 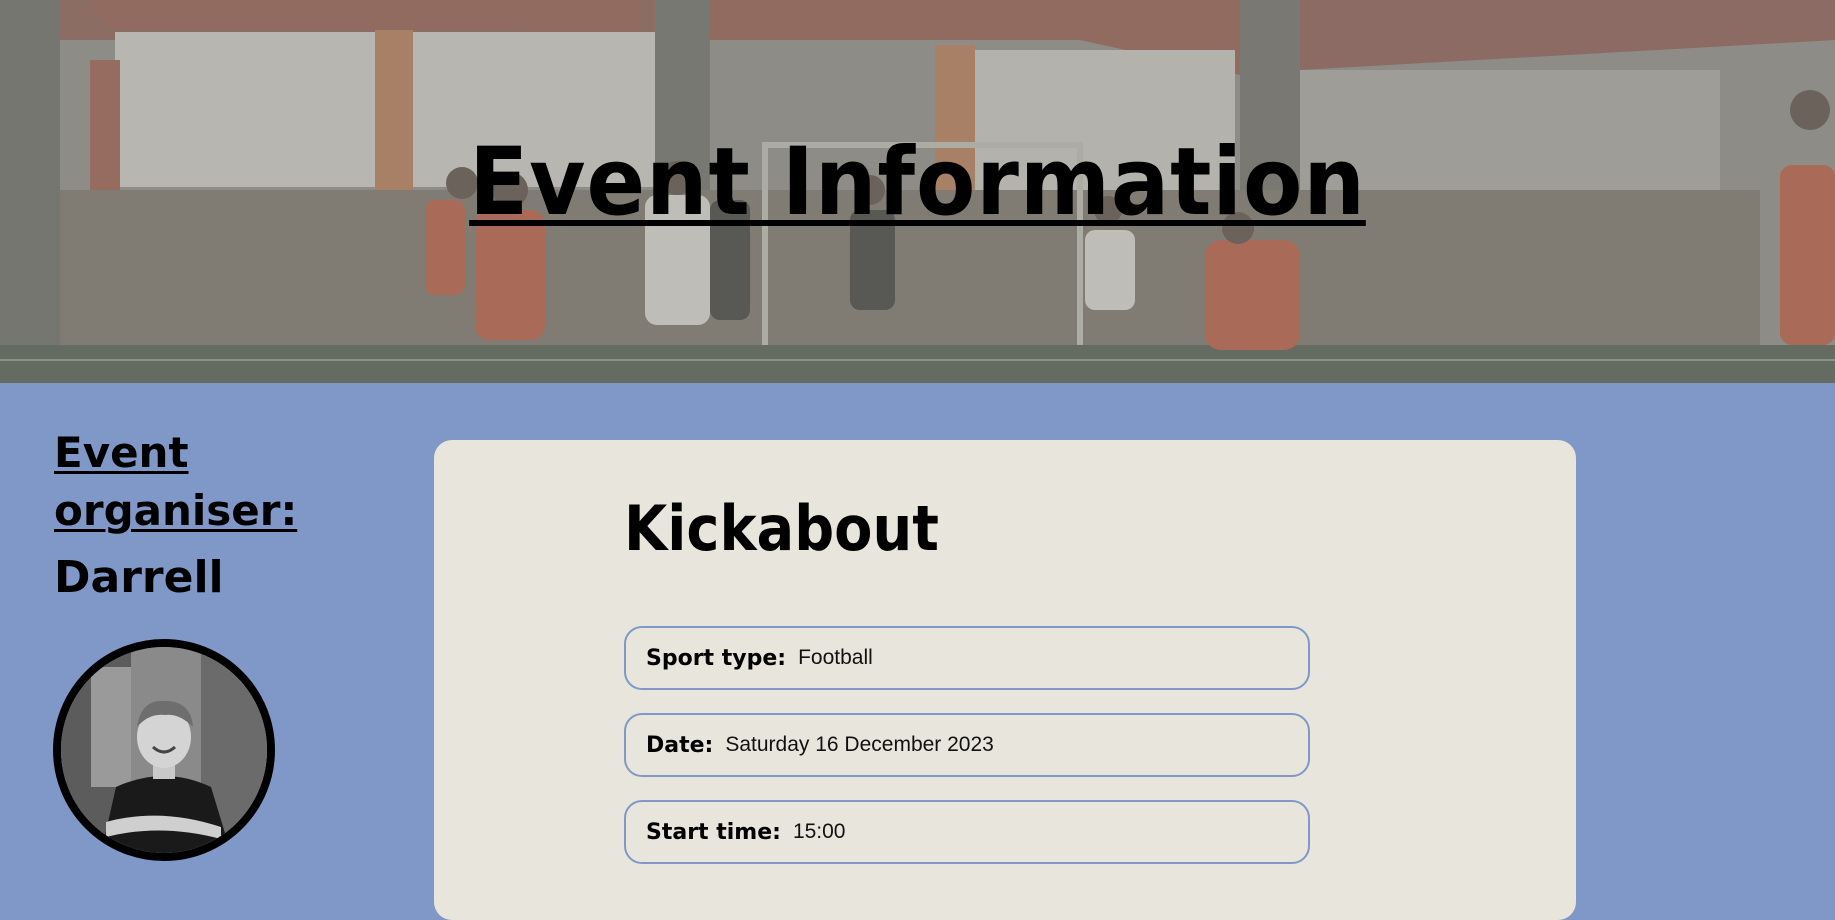 I want to click on page-title: Event Information, so click(x=917, y=182).